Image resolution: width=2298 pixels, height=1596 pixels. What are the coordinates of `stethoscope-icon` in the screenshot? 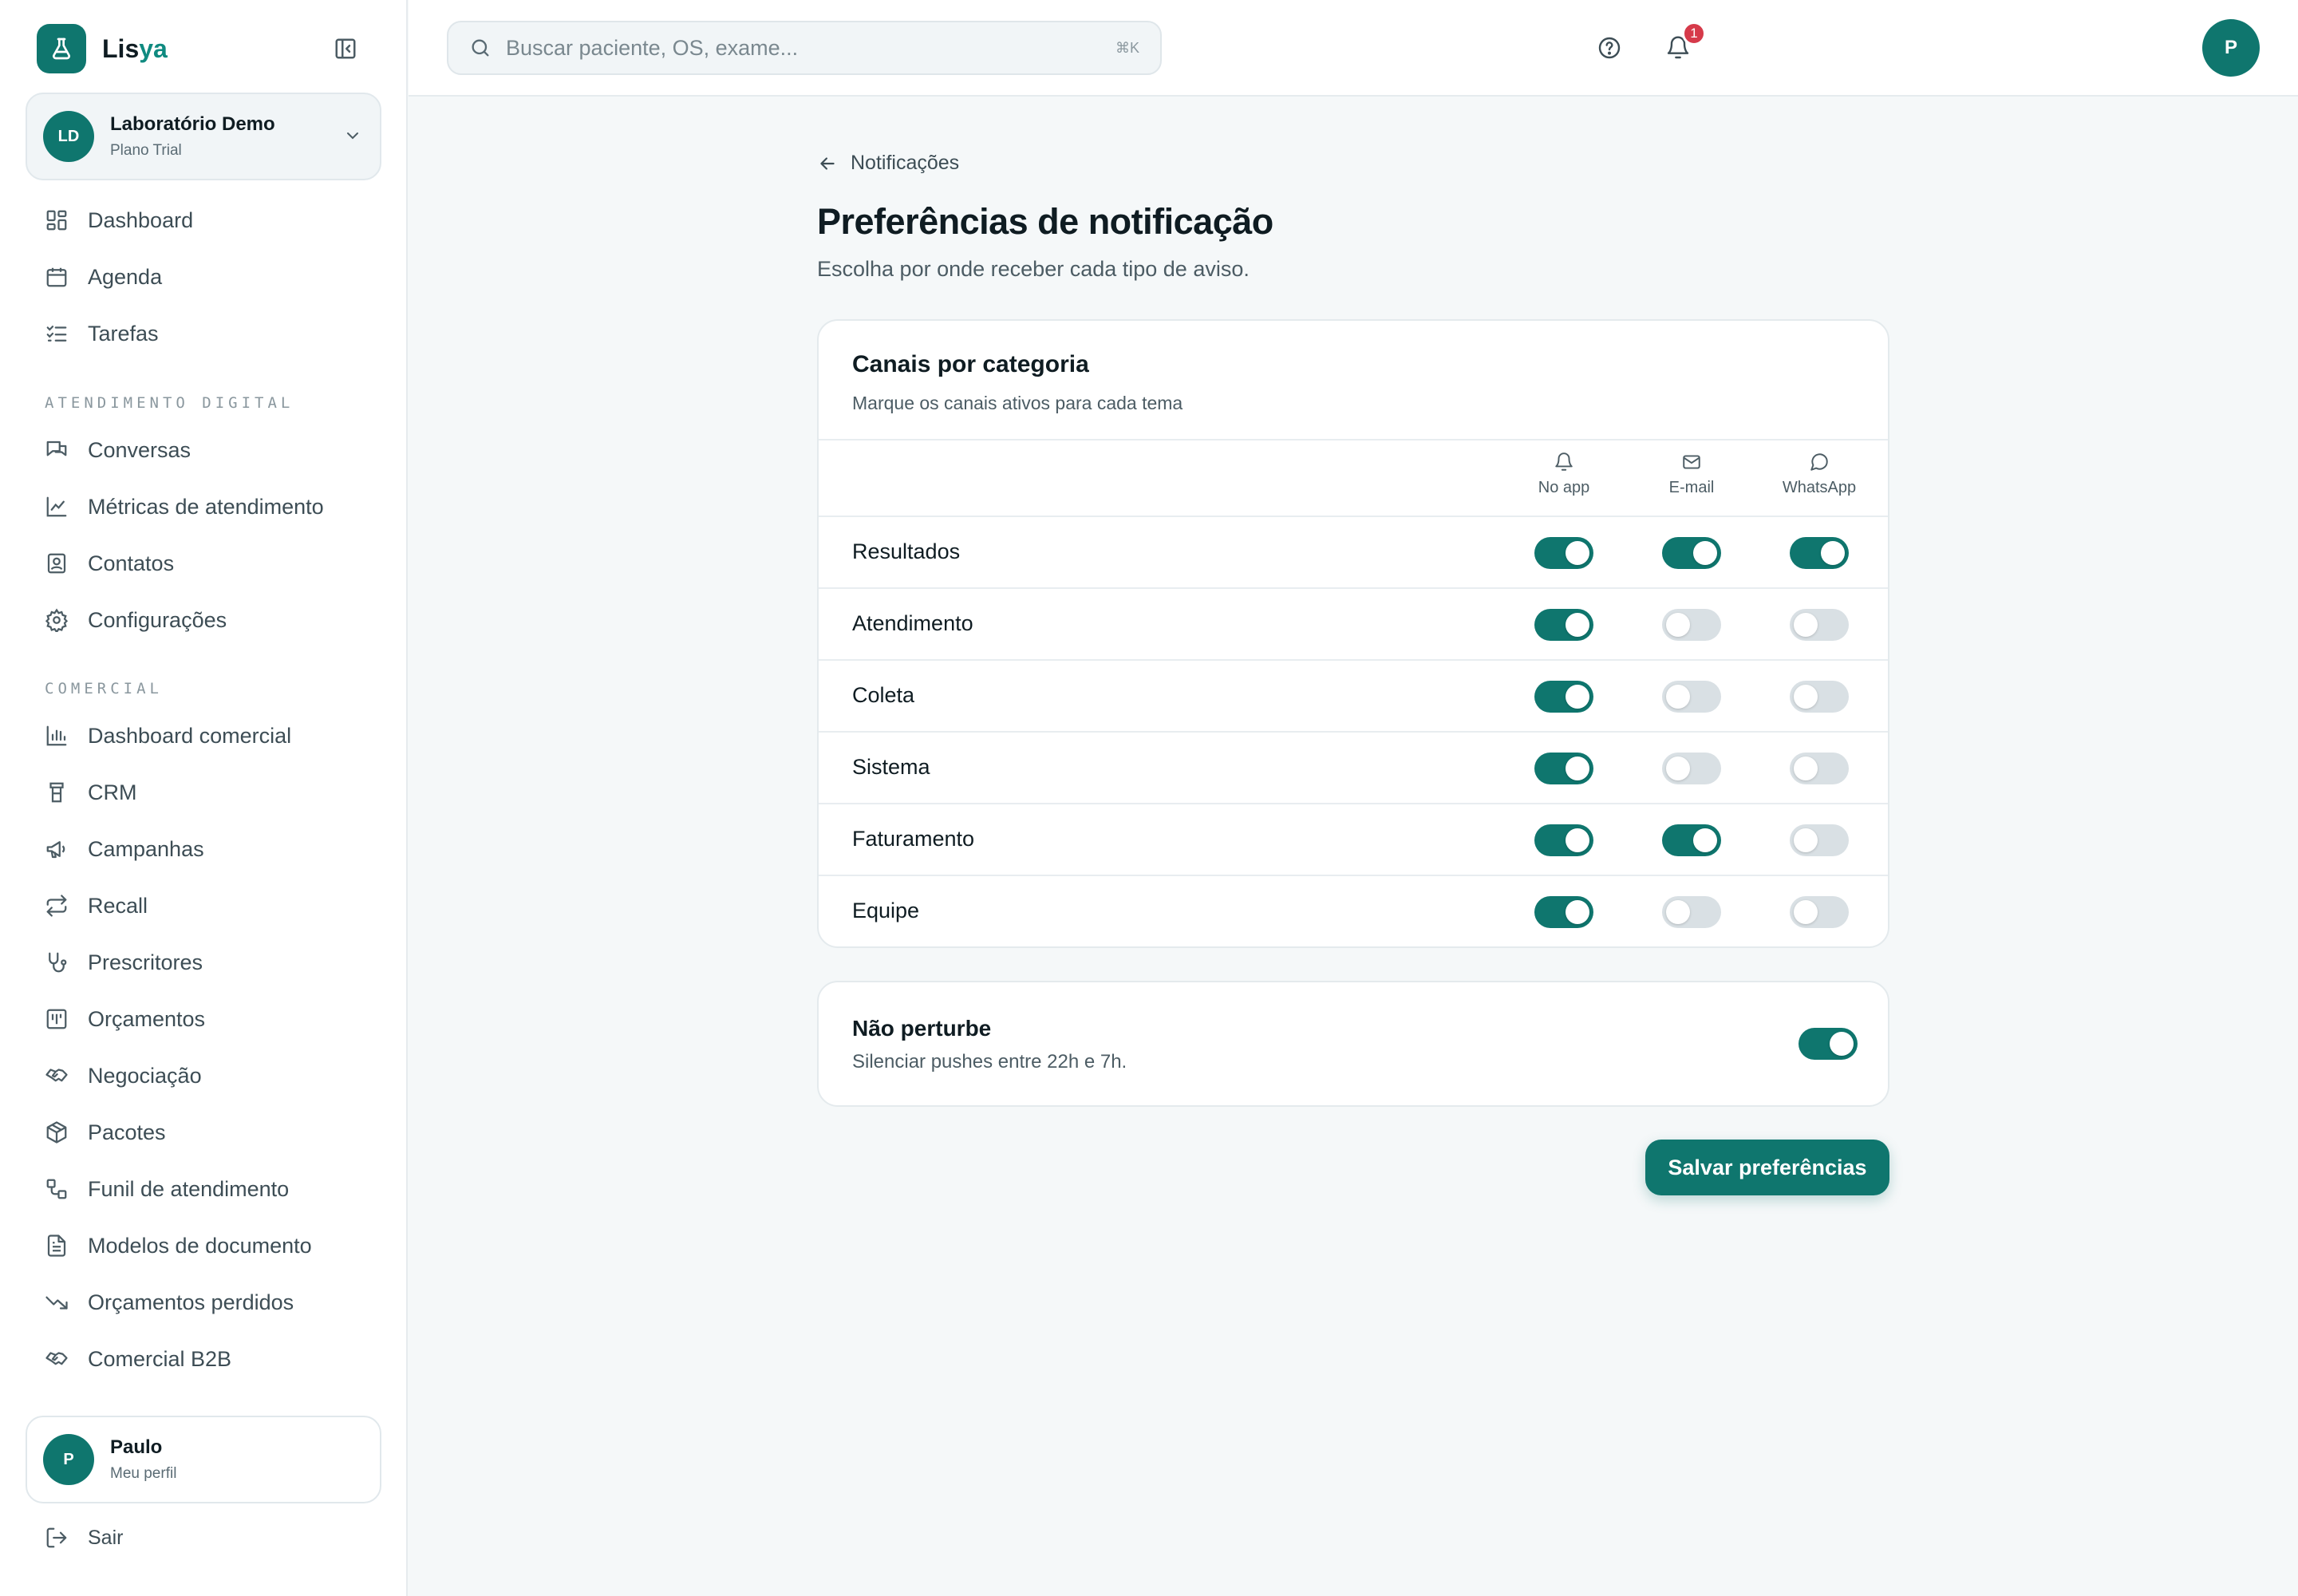 It's located at (58, 962).